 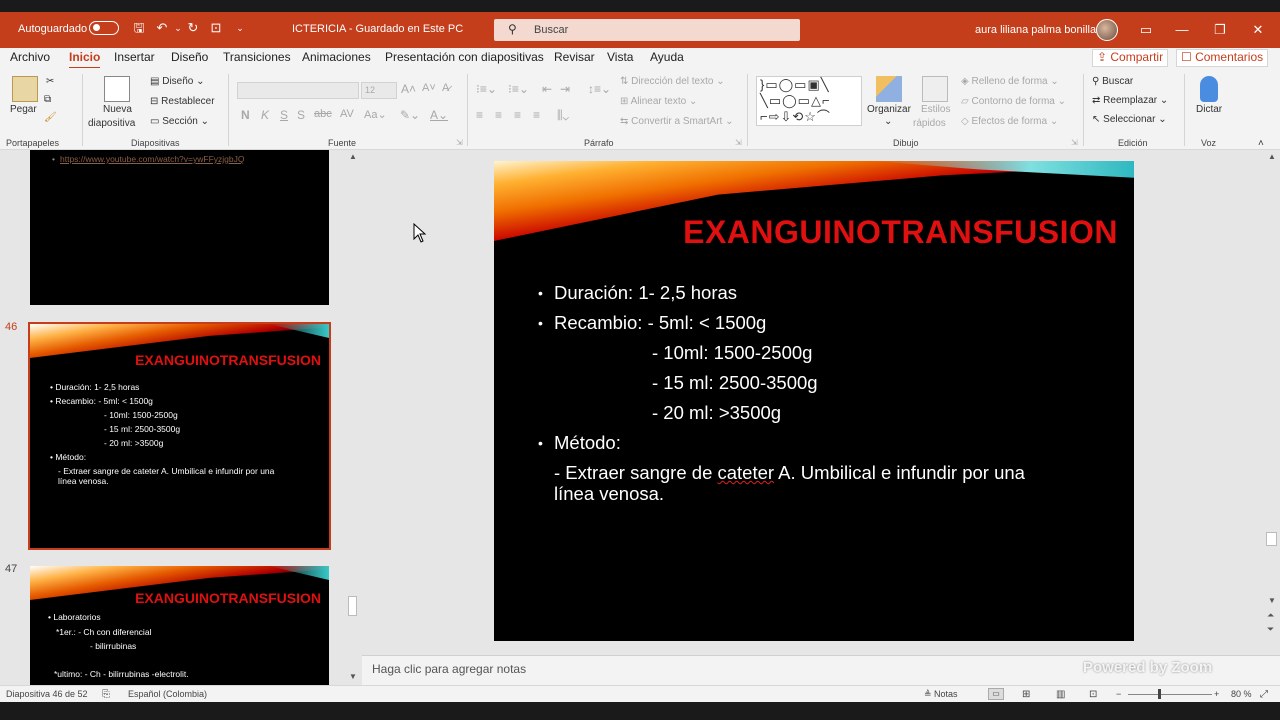 What do you see at coordinates (935, 89) in the screenshot?
I see `quick-styles-icon` at bounding box center [935, 89].